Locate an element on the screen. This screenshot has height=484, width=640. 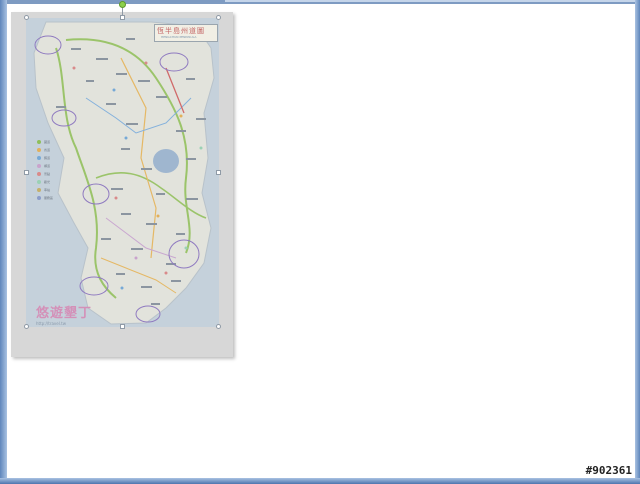
legend-label: 景點 is located at coordinates (47, 174).